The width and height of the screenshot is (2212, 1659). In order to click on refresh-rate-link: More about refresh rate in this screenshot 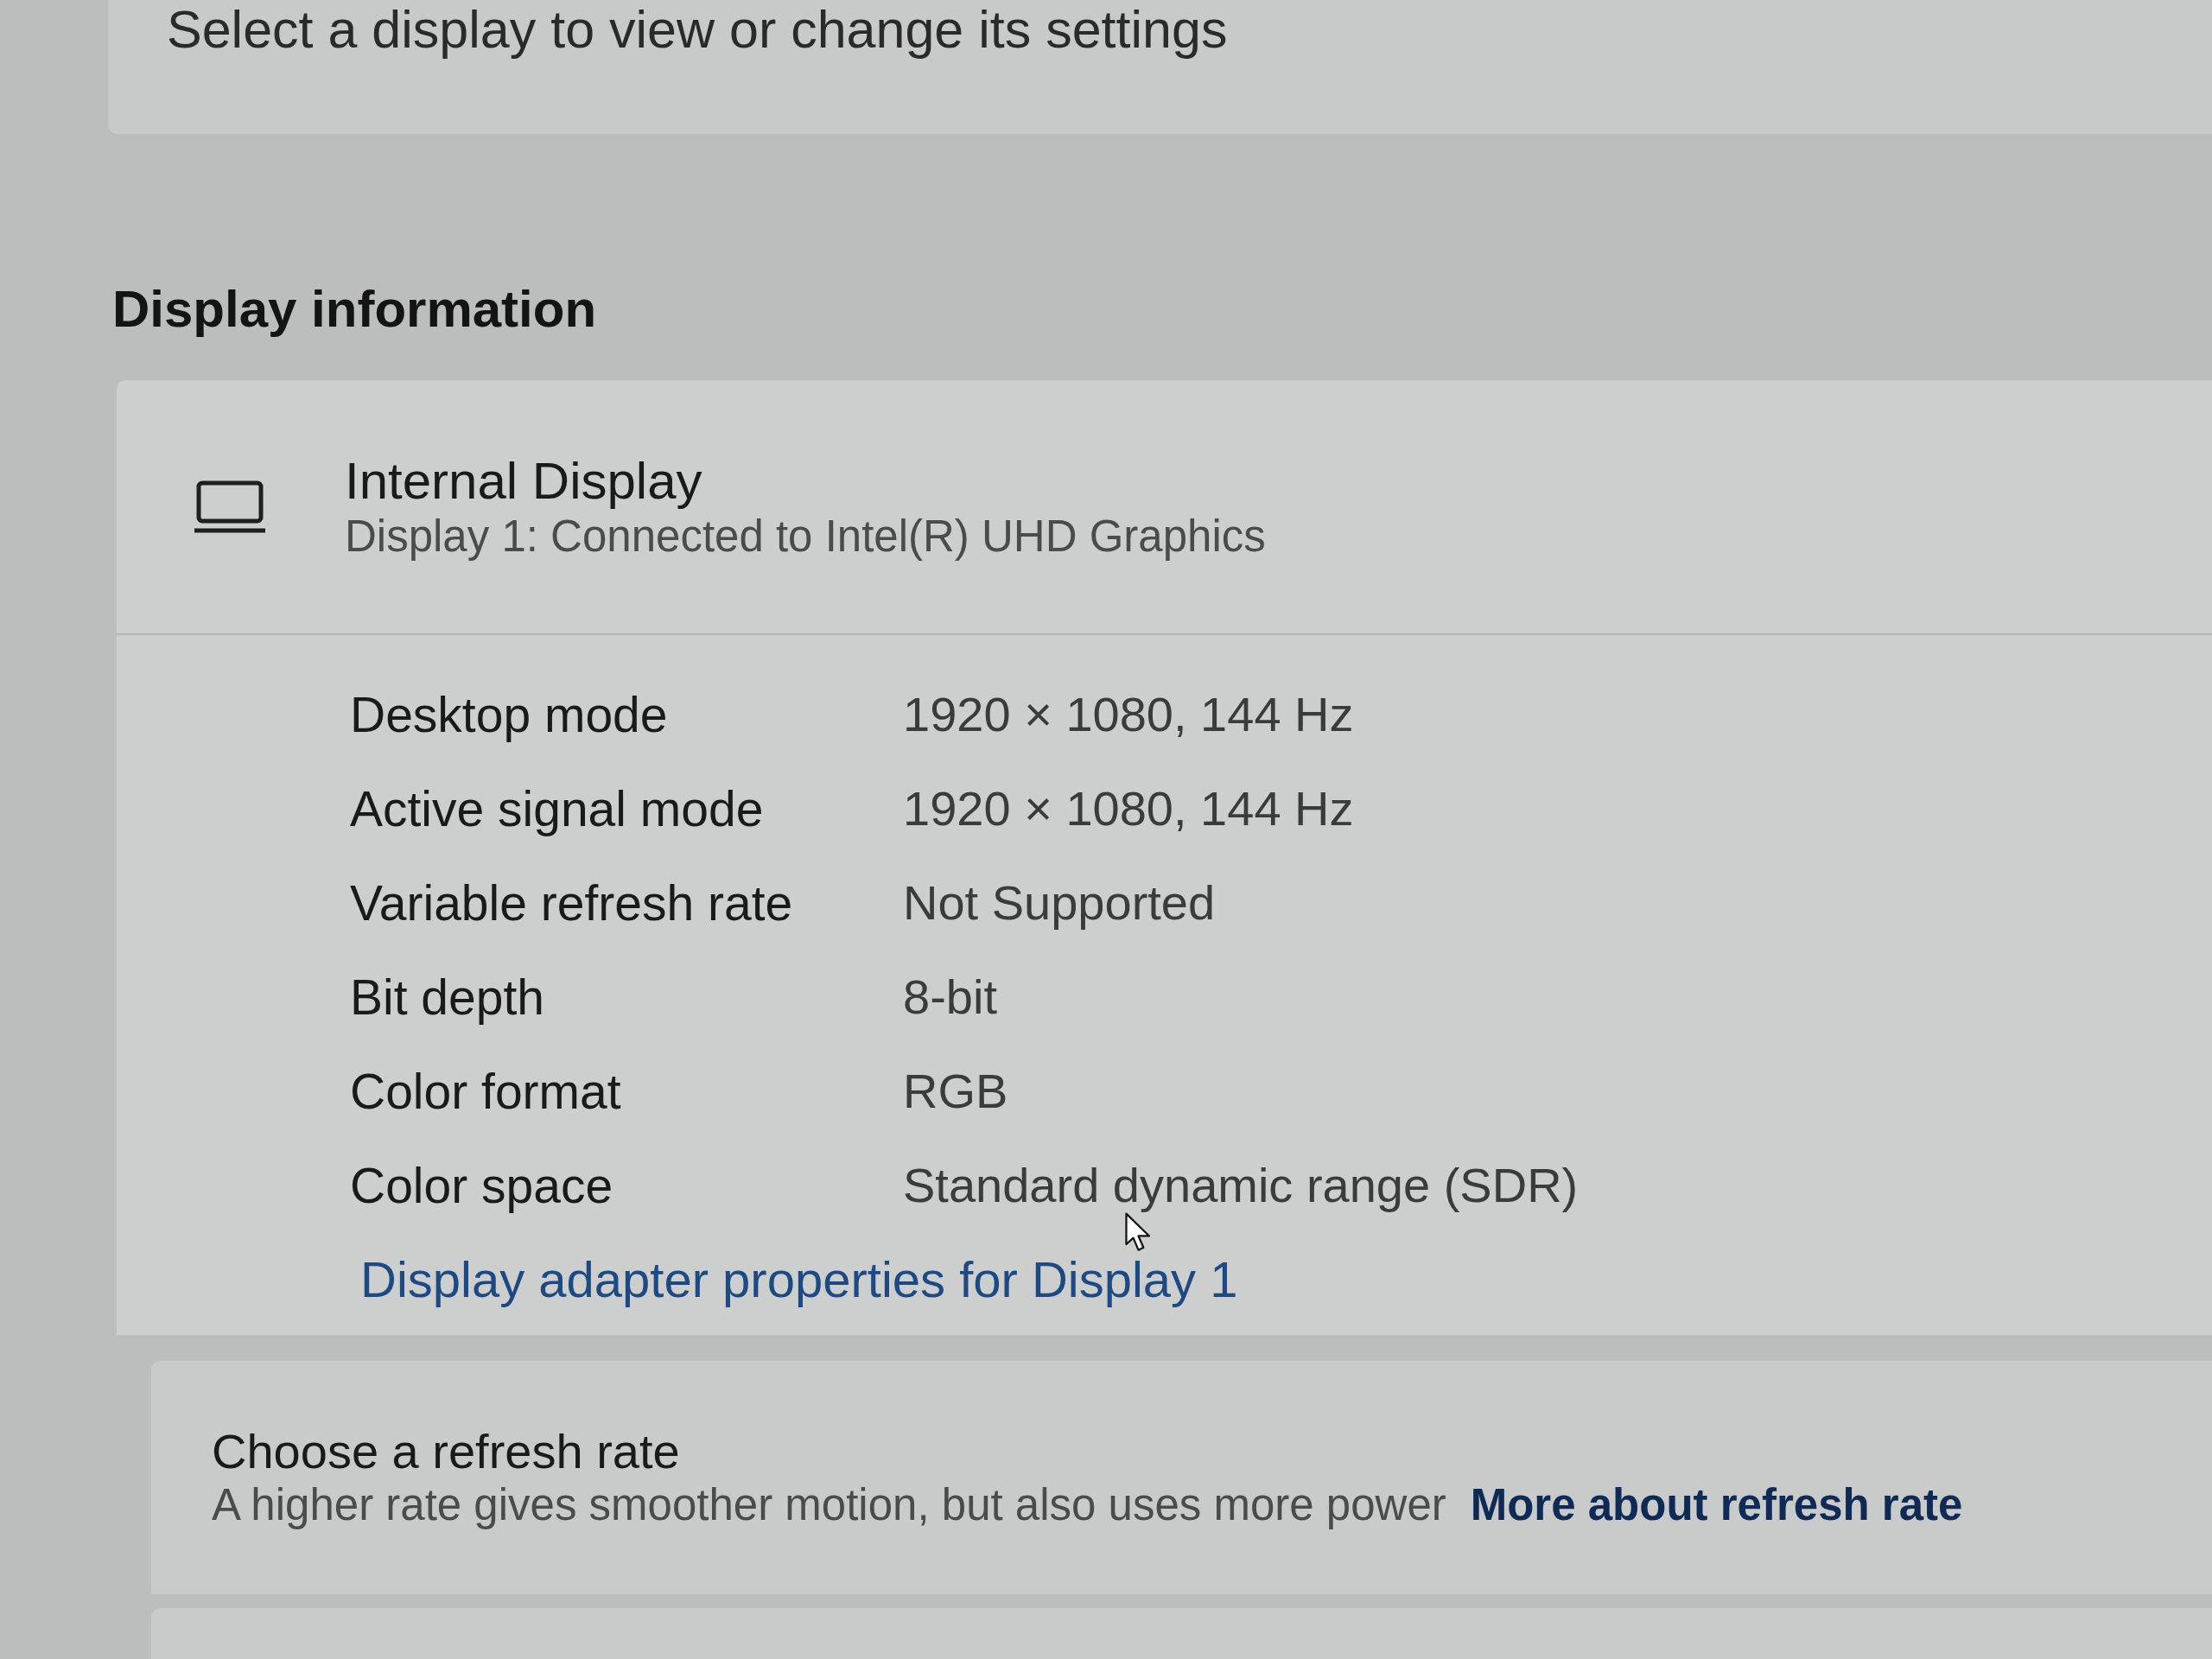, I will do `click(1716, 1505)`.